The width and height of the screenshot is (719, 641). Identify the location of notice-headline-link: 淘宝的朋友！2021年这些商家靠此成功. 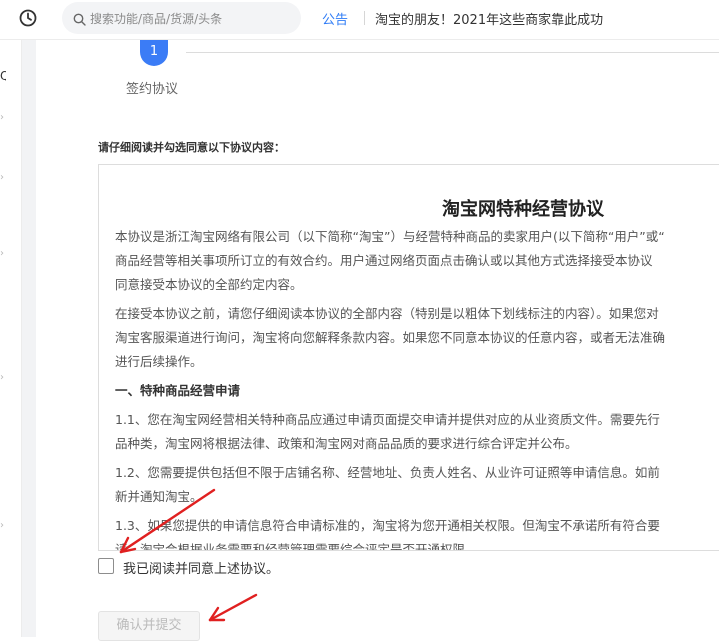
(489, 18).